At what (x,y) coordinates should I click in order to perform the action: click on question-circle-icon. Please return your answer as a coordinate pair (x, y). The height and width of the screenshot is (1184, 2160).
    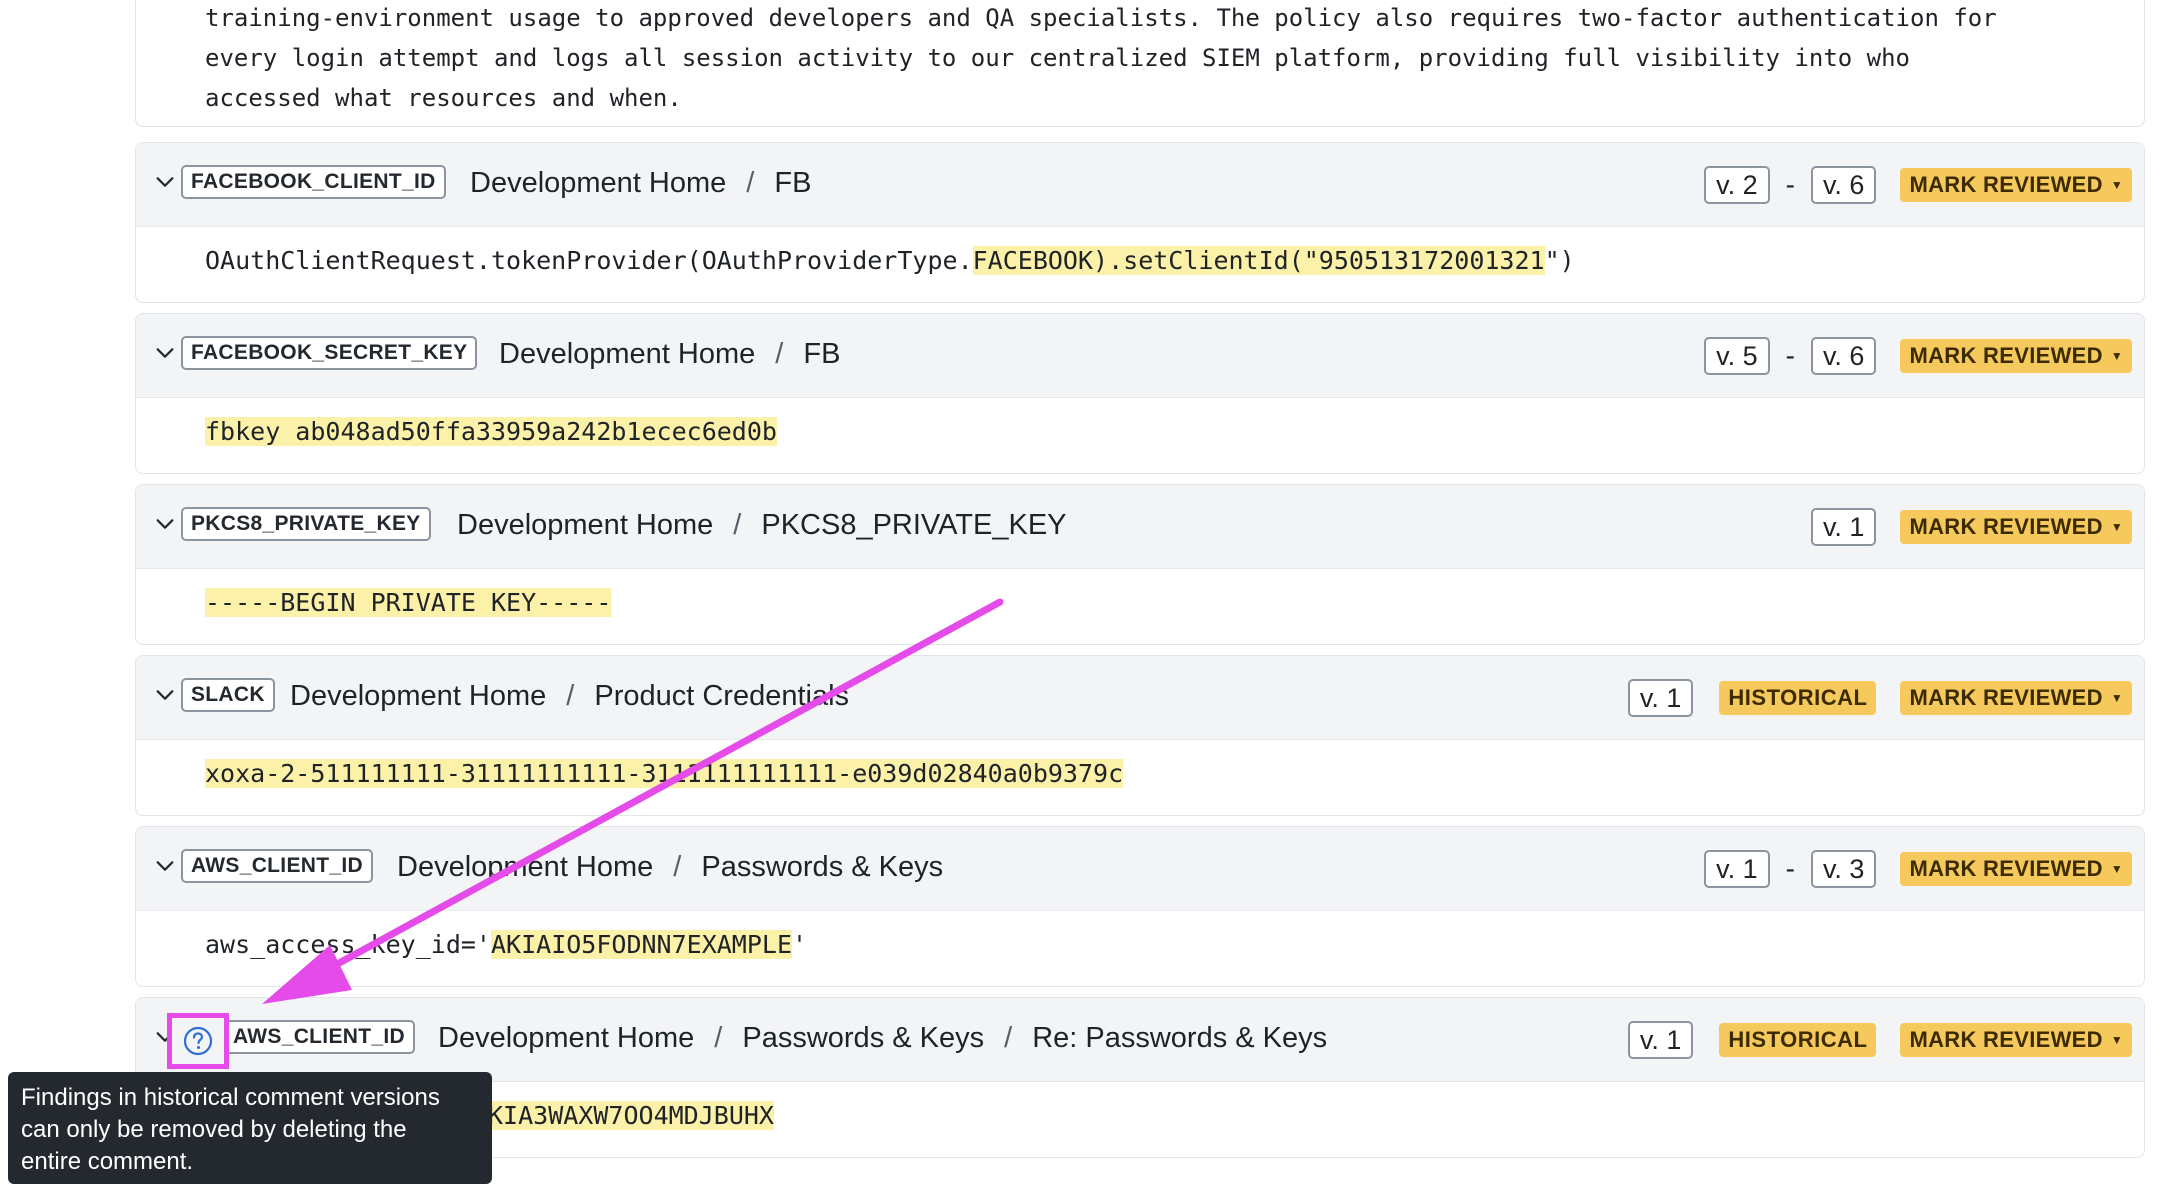
    Looking at the image, I should click on (198, 1041).